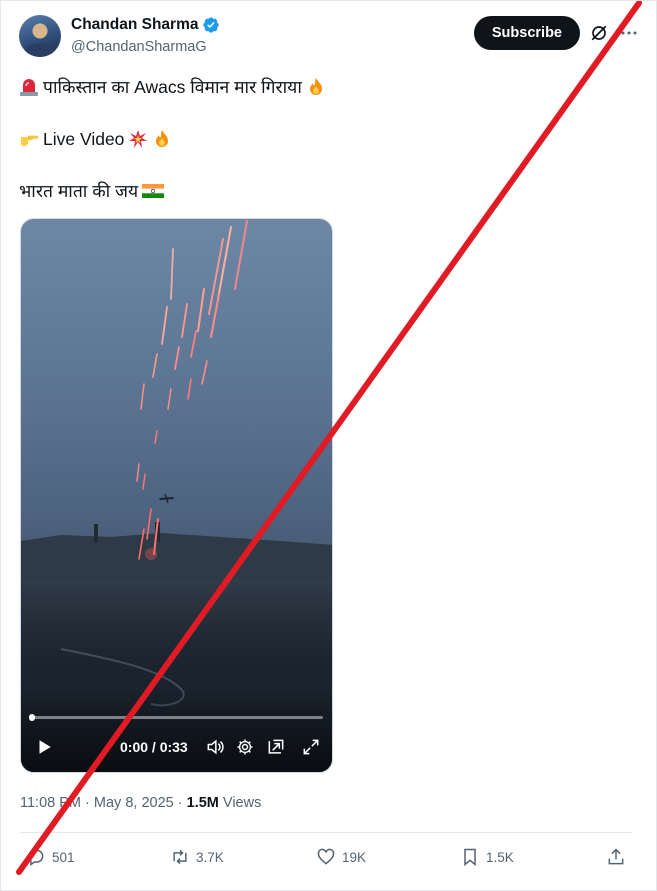 Image resolution: width=657 pixels, height=891 pixels. I want to click on video-controls: 0:00 / 0:33, so click(176, 747).